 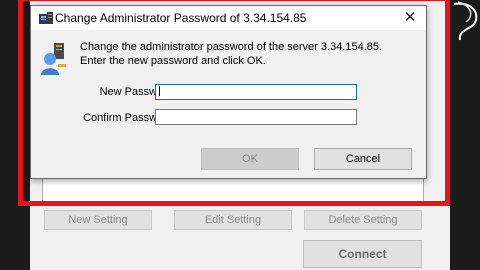 I want to click on connect-button: Connect, so click(x=362, y=254).